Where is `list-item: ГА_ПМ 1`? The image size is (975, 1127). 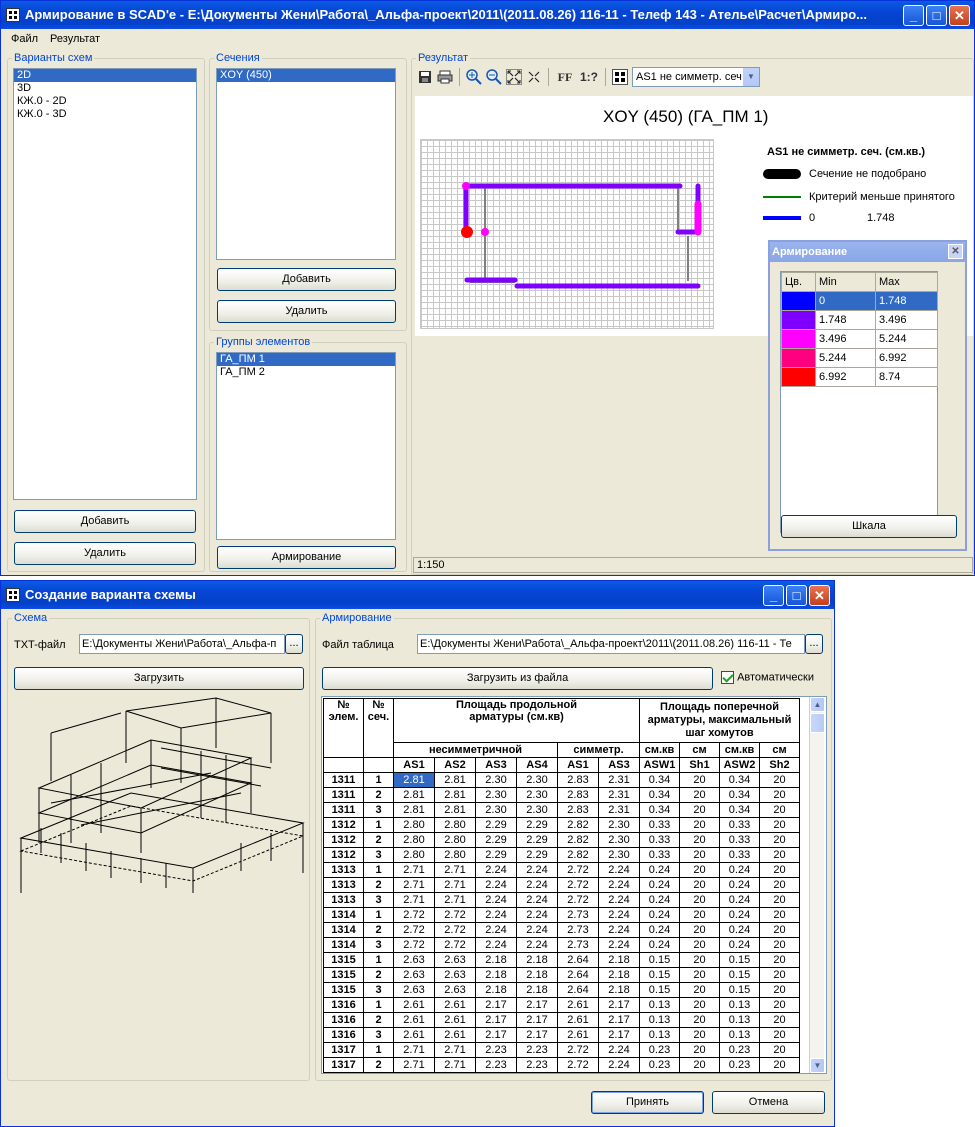 list-item: ГА_ПМ 1 is located at coordinates (306, 359).